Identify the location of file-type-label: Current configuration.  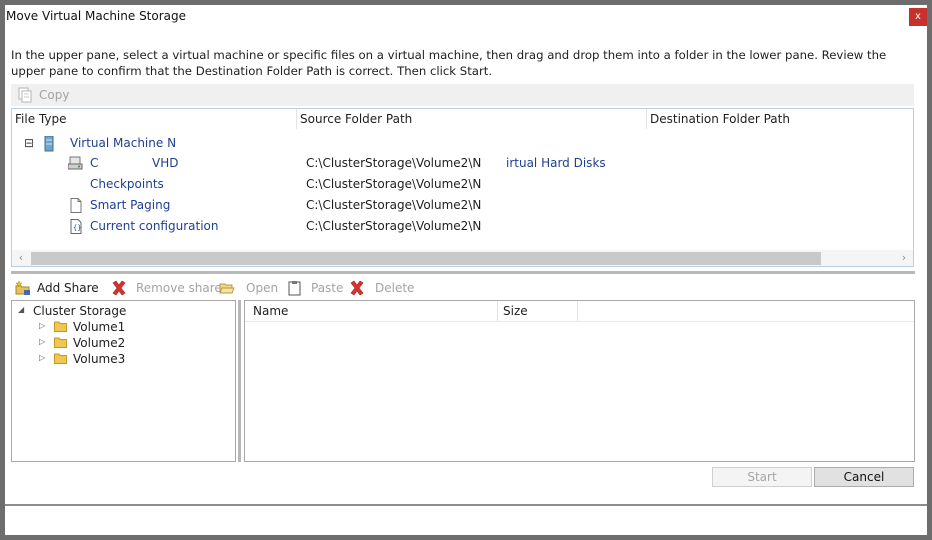
(154, 226).